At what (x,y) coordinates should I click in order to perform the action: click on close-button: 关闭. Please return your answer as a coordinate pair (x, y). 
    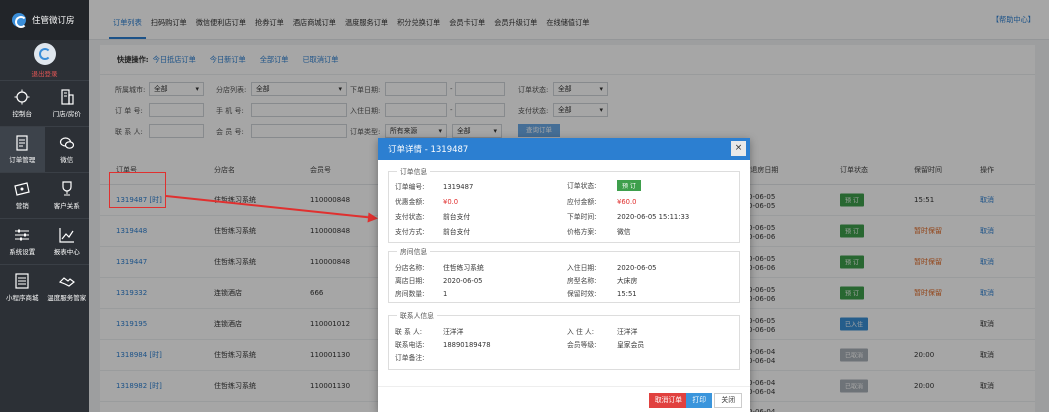
    Looking at the image, I should click on (728, 400).